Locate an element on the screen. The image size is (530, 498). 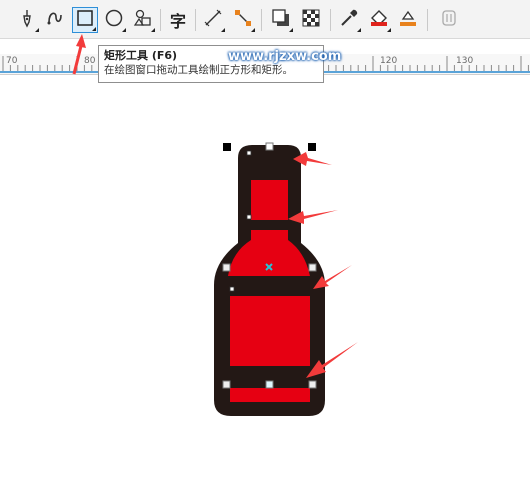
pointer-arrow is located at coordinates (79, 54).